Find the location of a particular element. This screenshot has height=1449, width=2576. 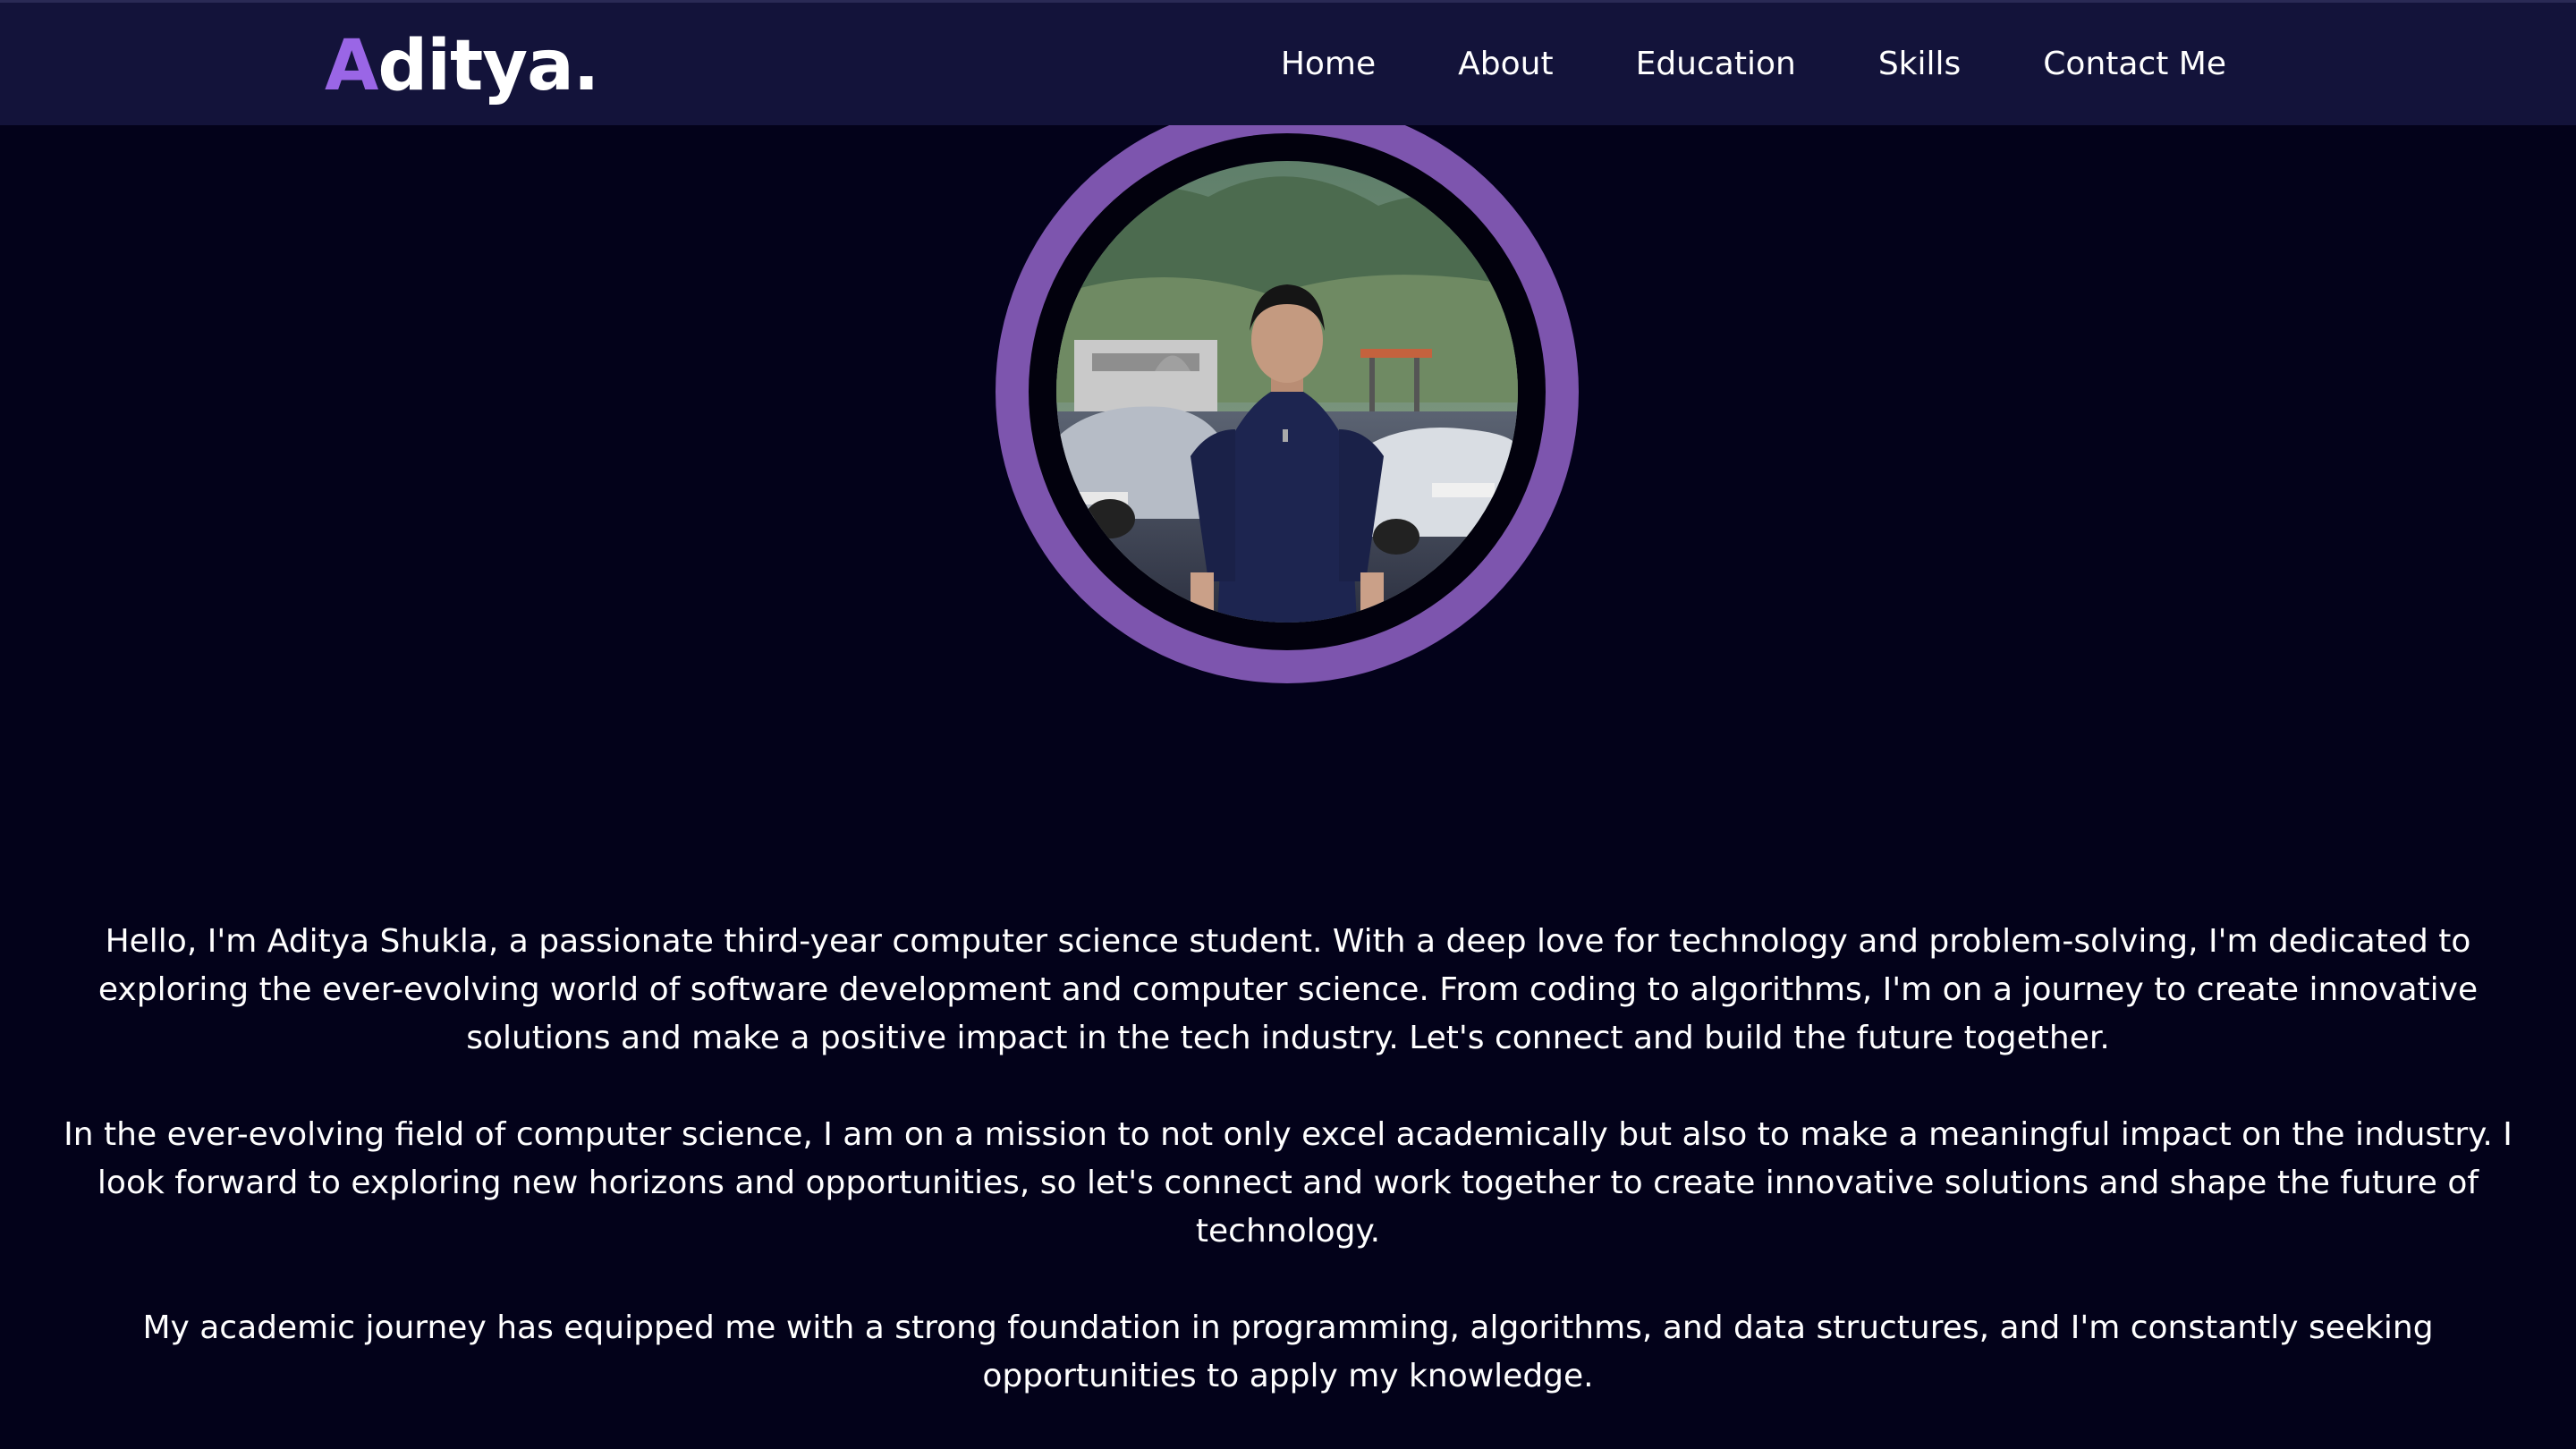

nav-links: Home About Education Skills Contact Me is located at coordinates (1753, 64).